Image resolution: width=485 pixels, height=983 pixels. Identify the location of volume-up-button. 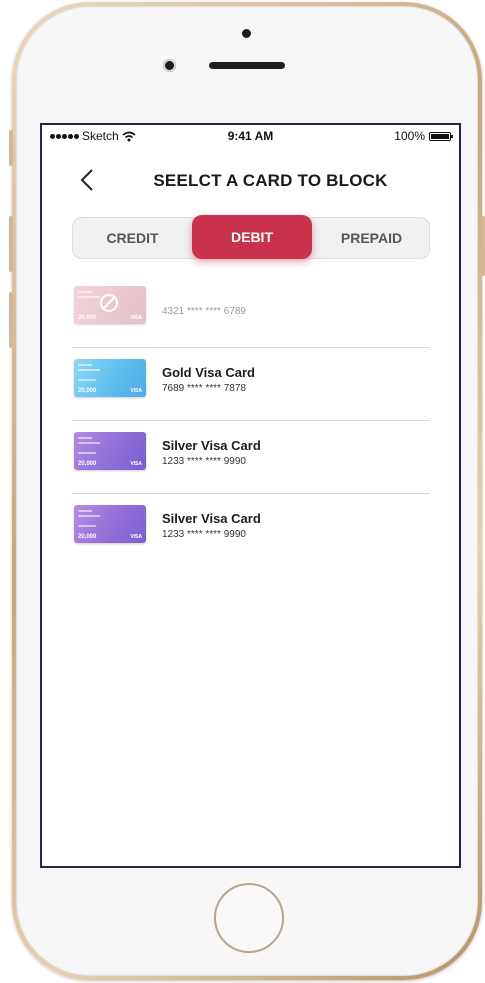
(11, 244).